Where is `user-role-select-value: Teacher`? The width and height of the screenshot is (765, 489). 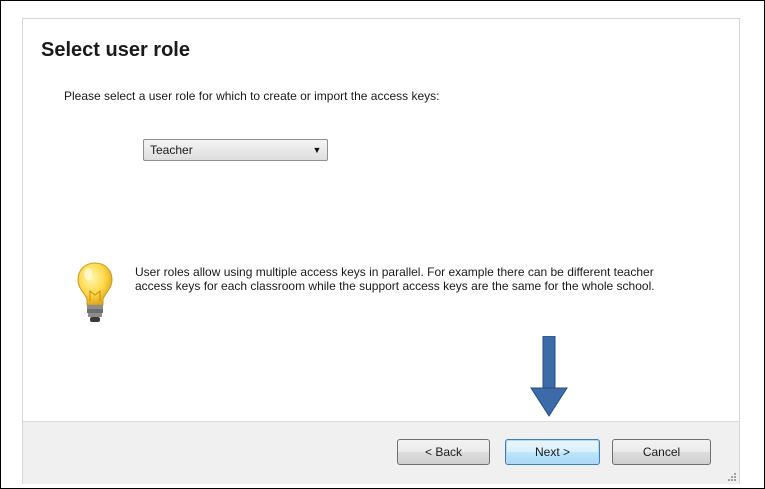
user-role-select-value: Teacher is located at coordinates (171, 150).